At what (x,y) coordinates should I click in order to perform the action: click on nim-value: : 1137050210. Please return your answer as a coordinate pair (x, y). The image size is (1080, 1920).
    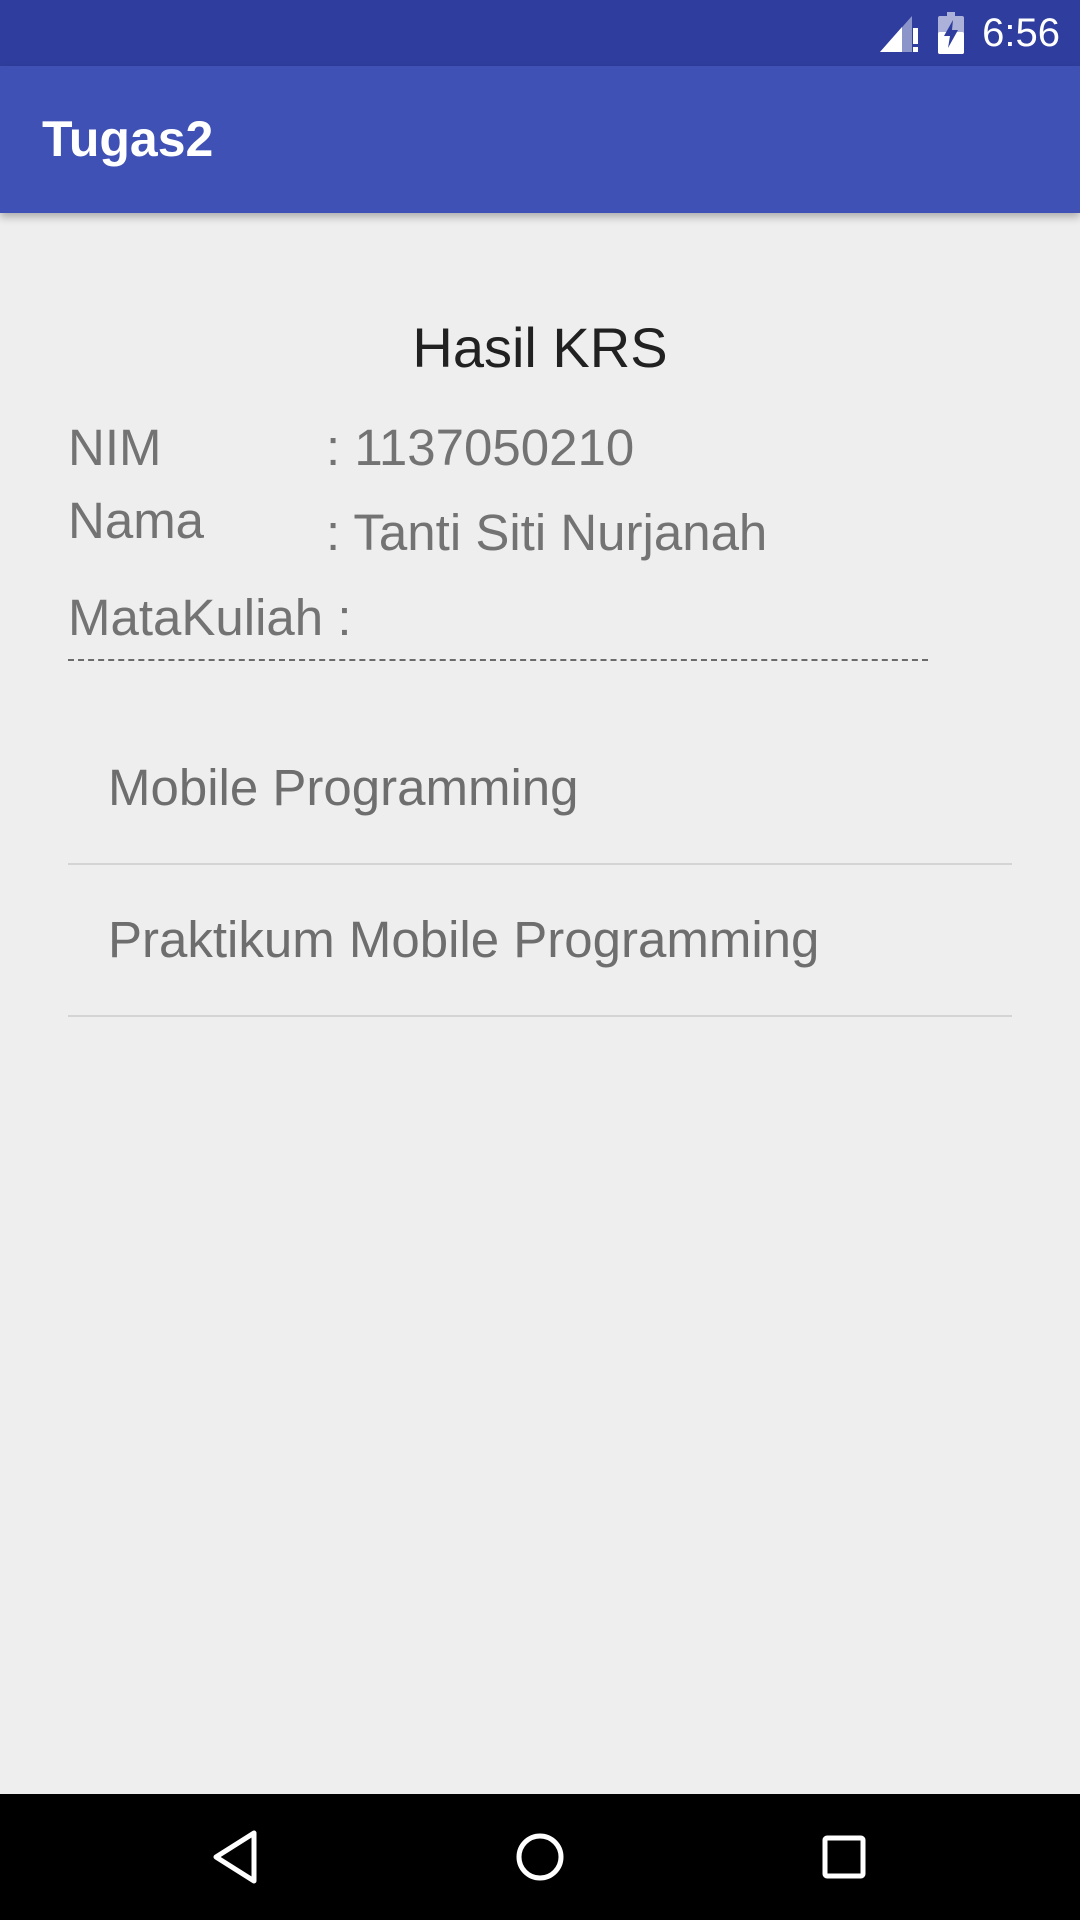
    Looking at the image, I should click on (480, 447).